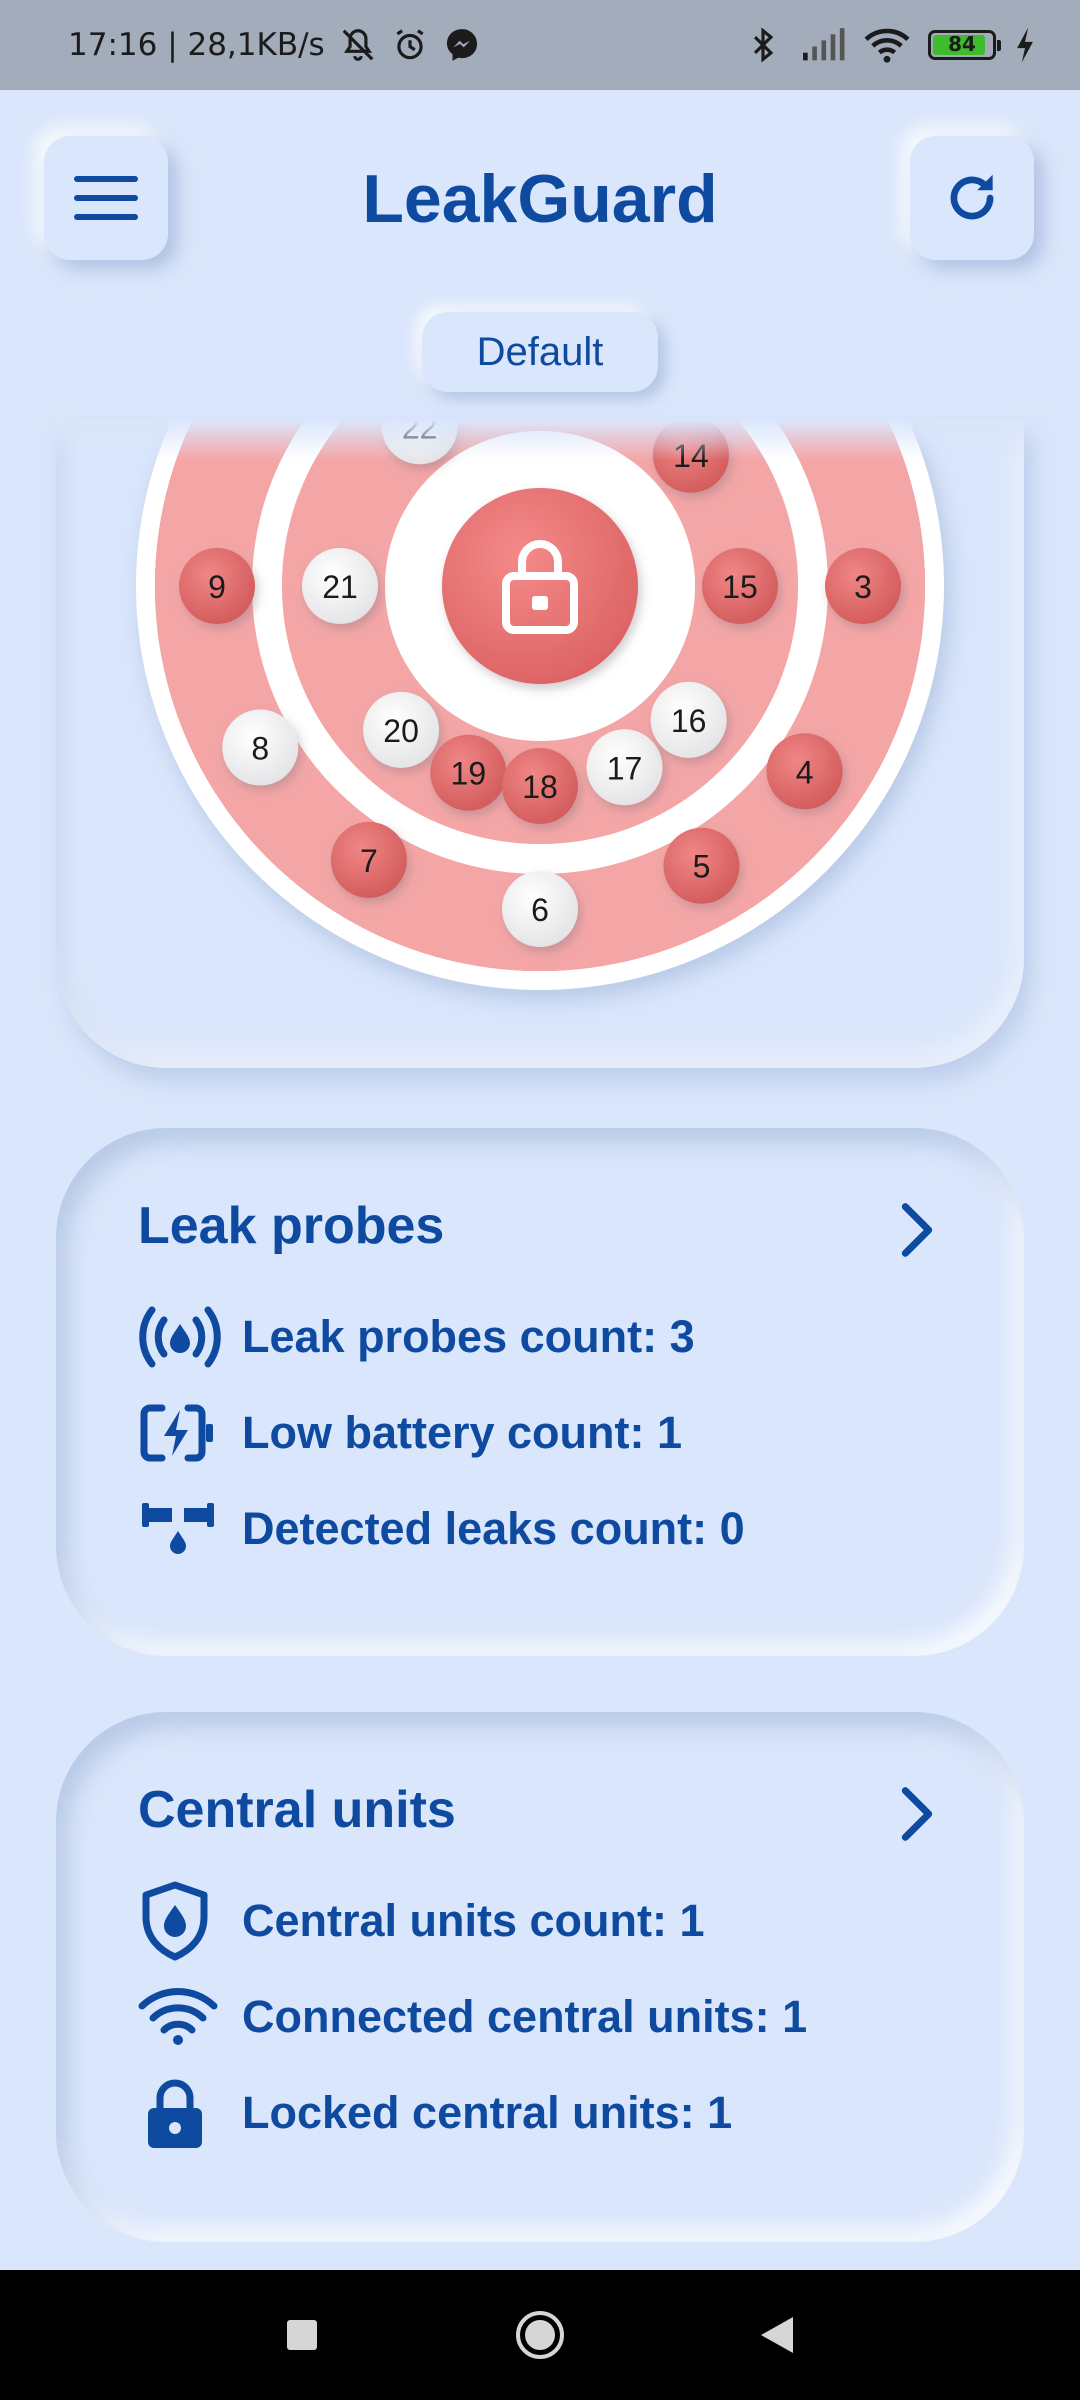 The width and height of the screenshot is (1080, 2400). I want to click on profile-label: Default, so click(540, 351).